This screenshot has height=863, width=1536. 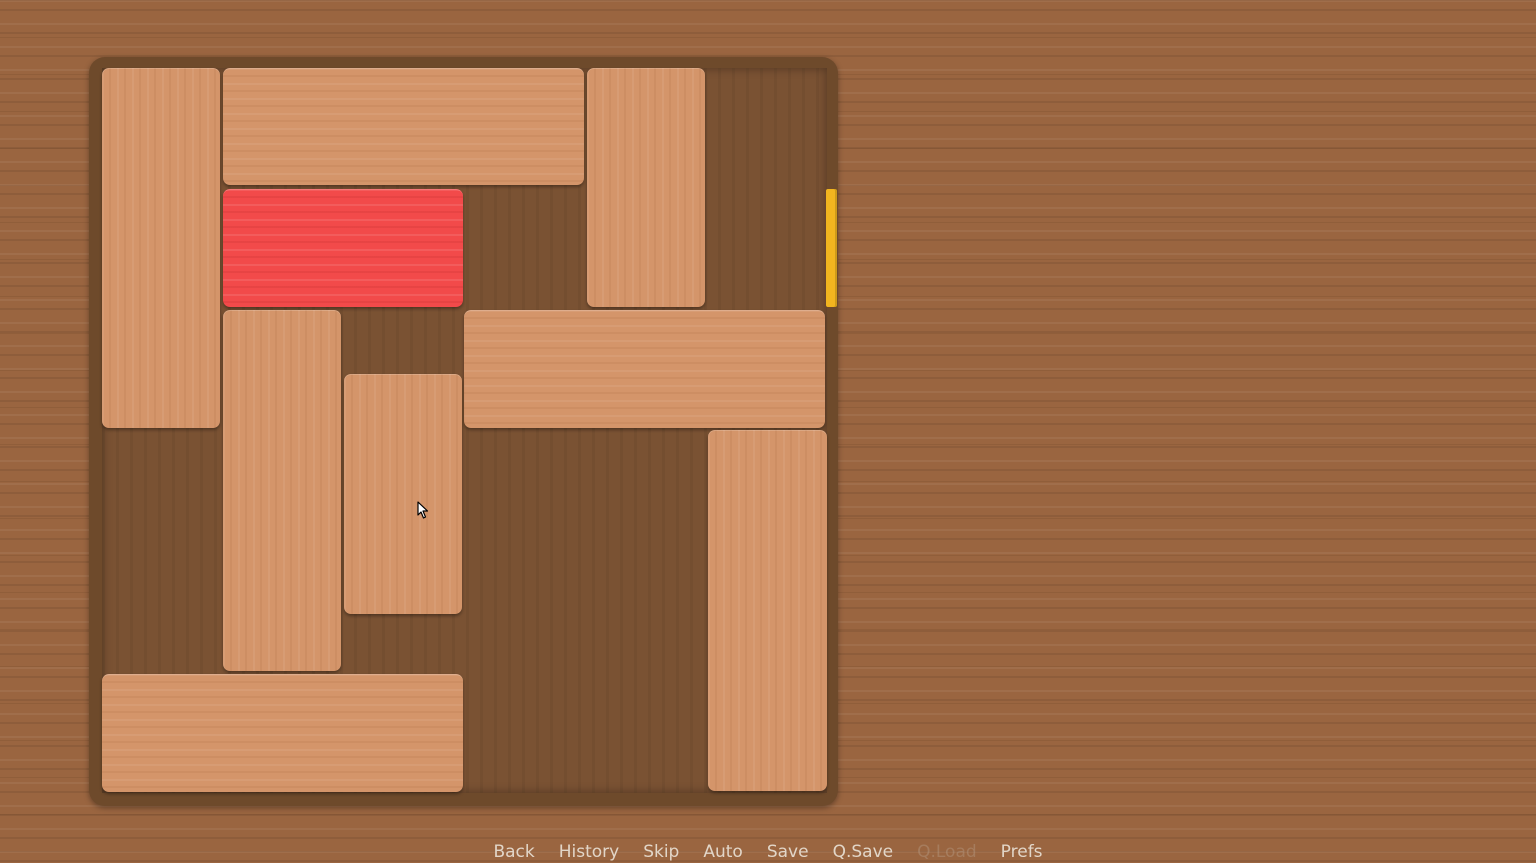 I want to click on prefs-button: Prefs, so click(x=1022, y=852).